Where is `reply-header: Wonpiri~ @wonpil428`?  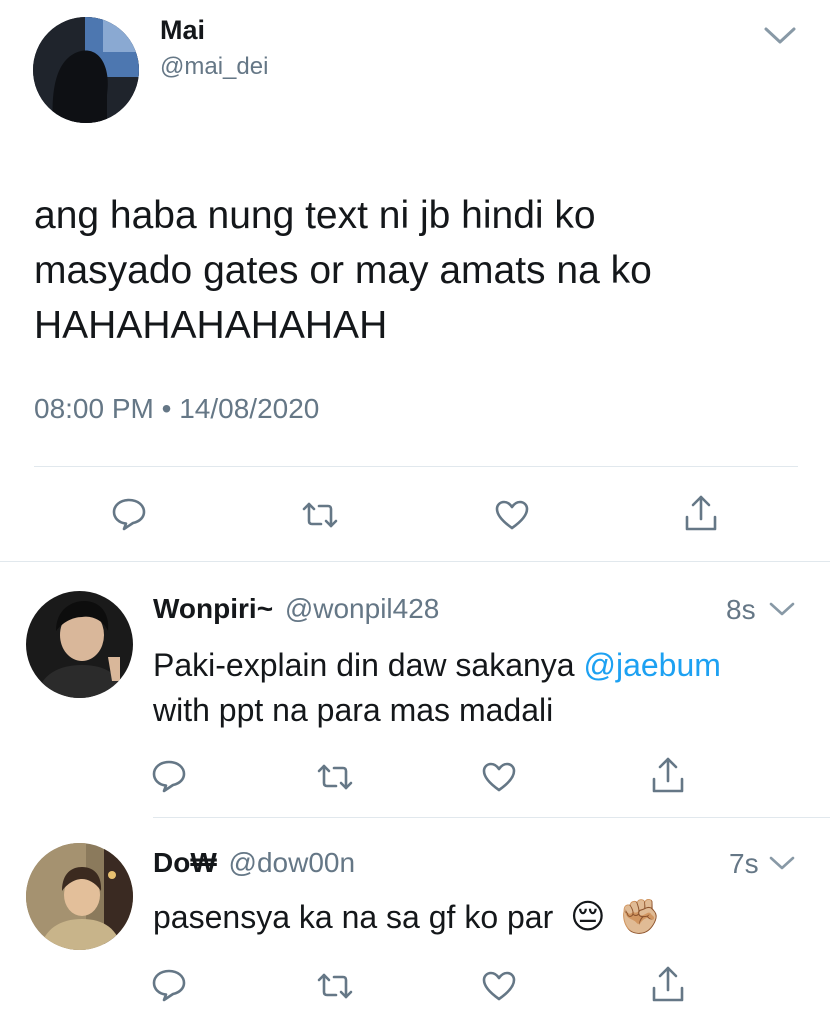
reply-header: Wonpiri~ @wonpil428 is located at coordinates (296, 609).